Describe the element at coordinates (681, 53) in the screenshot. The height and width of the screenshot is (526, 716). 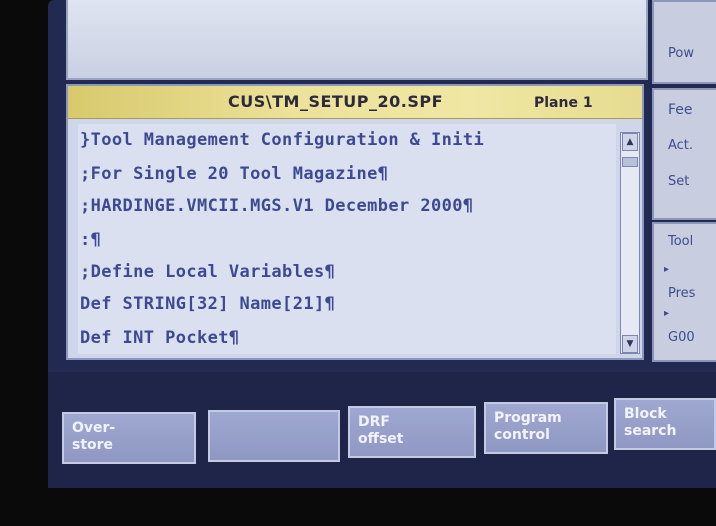
I see `power-label: Pow` at that location.